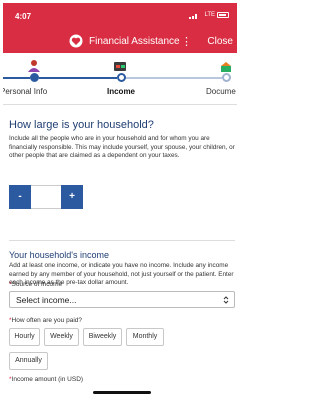  What do you see at coordinates (145, 337) in the screenshot?
I see `frequency-option-monthly: Monthly` at bounding box center [145, 337].